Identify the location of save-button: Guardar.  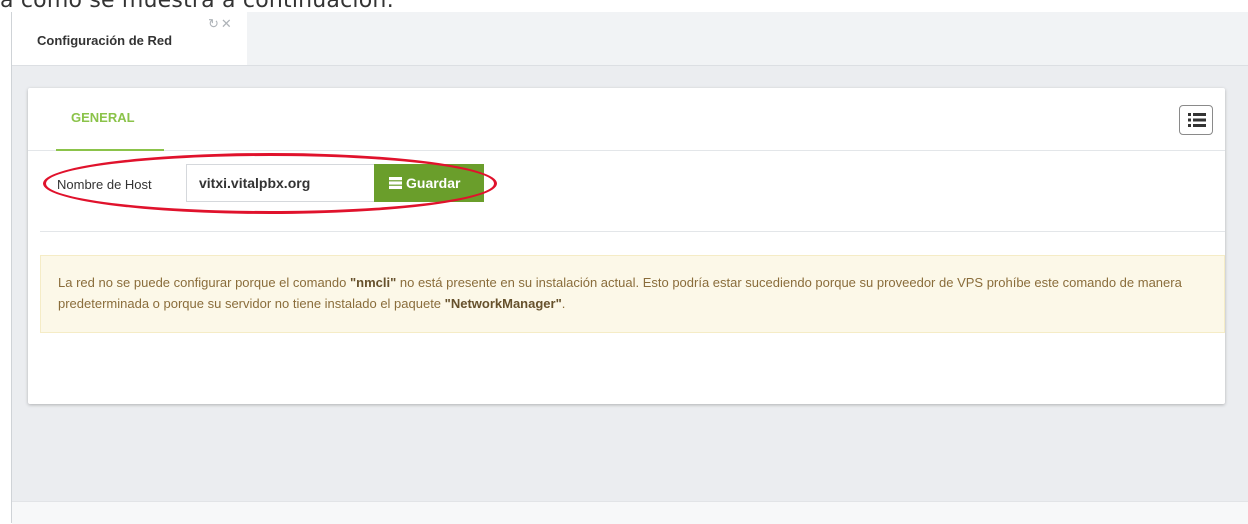
(429, 183).